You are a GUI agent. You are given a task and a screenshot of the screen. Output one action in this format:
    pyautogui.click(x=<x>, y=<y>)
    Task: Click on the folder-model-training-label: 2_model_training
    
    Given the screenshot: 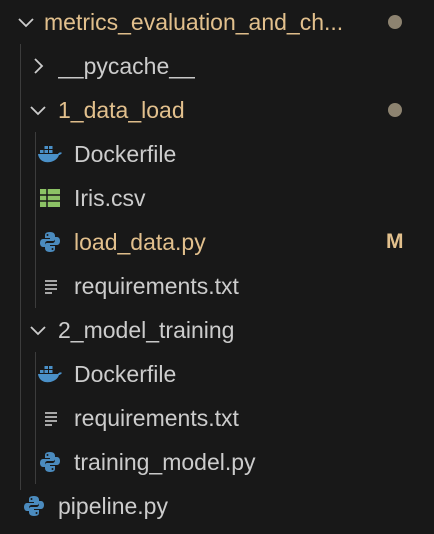 What is the action you would take?
    pyautogui.click(x=146, y=330)
    